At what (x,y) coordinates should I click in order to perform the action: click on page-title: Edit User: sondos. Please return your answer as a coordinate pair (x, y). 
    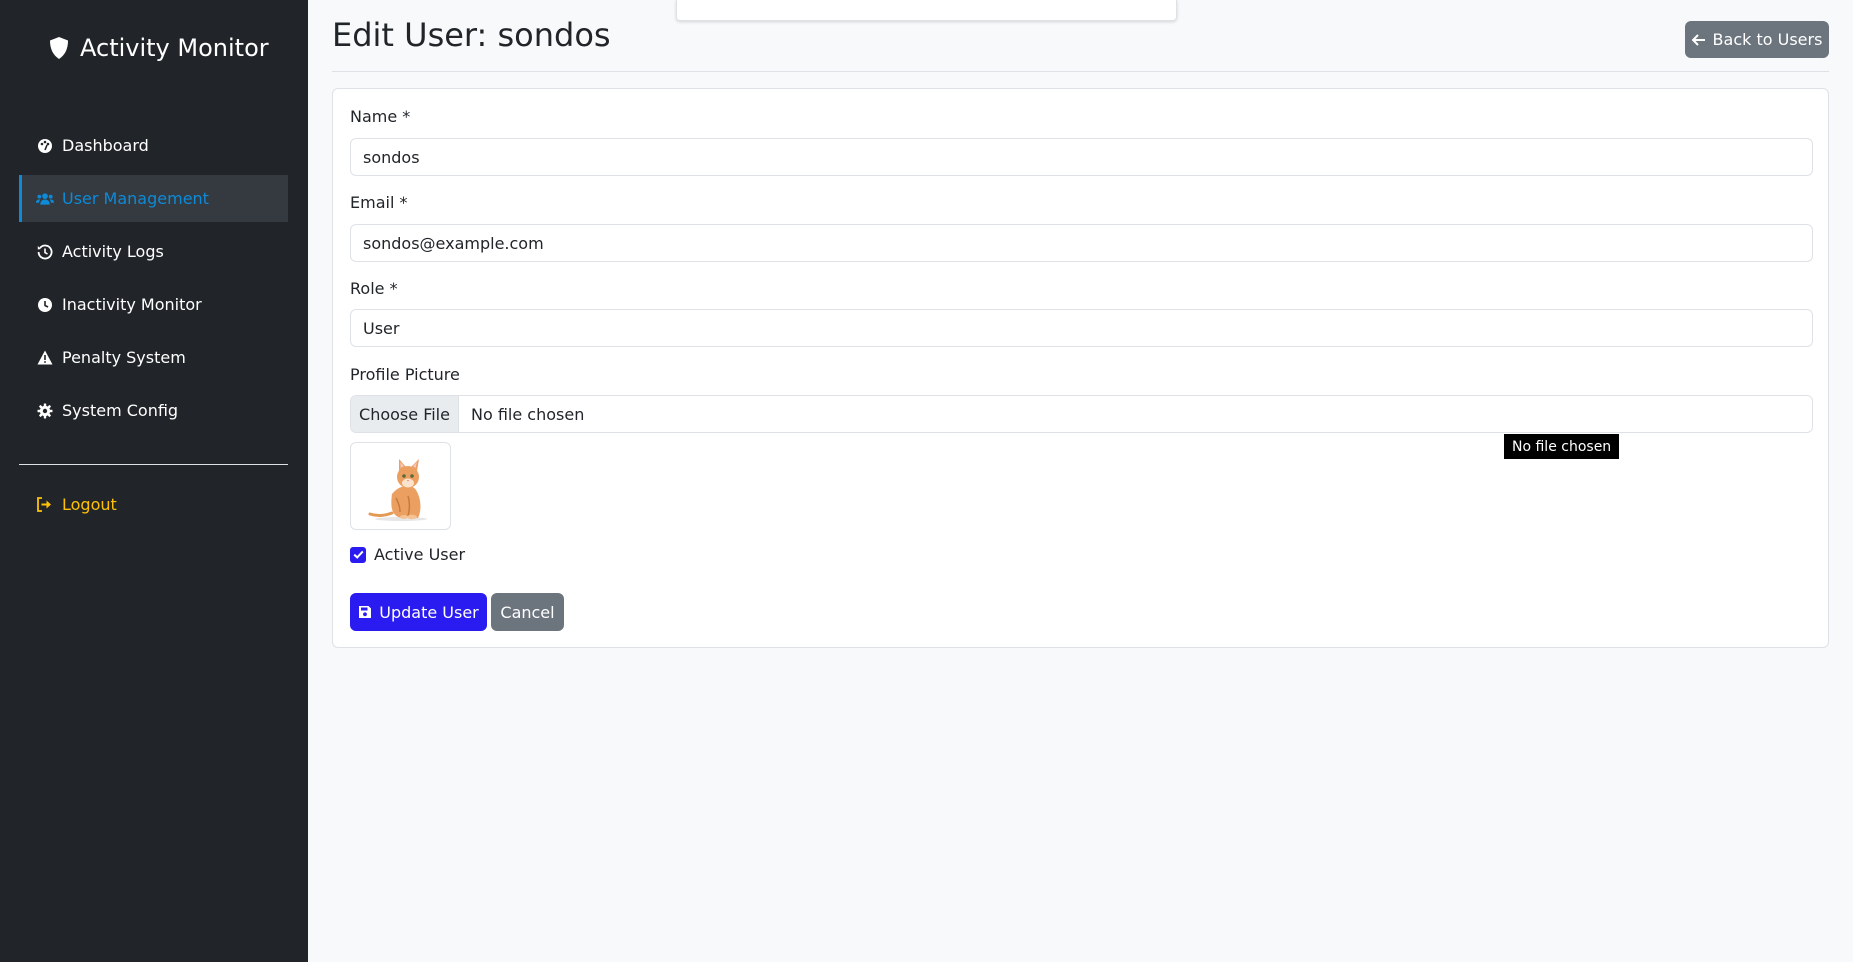
    Looking at the image, I should click on (471, 35).